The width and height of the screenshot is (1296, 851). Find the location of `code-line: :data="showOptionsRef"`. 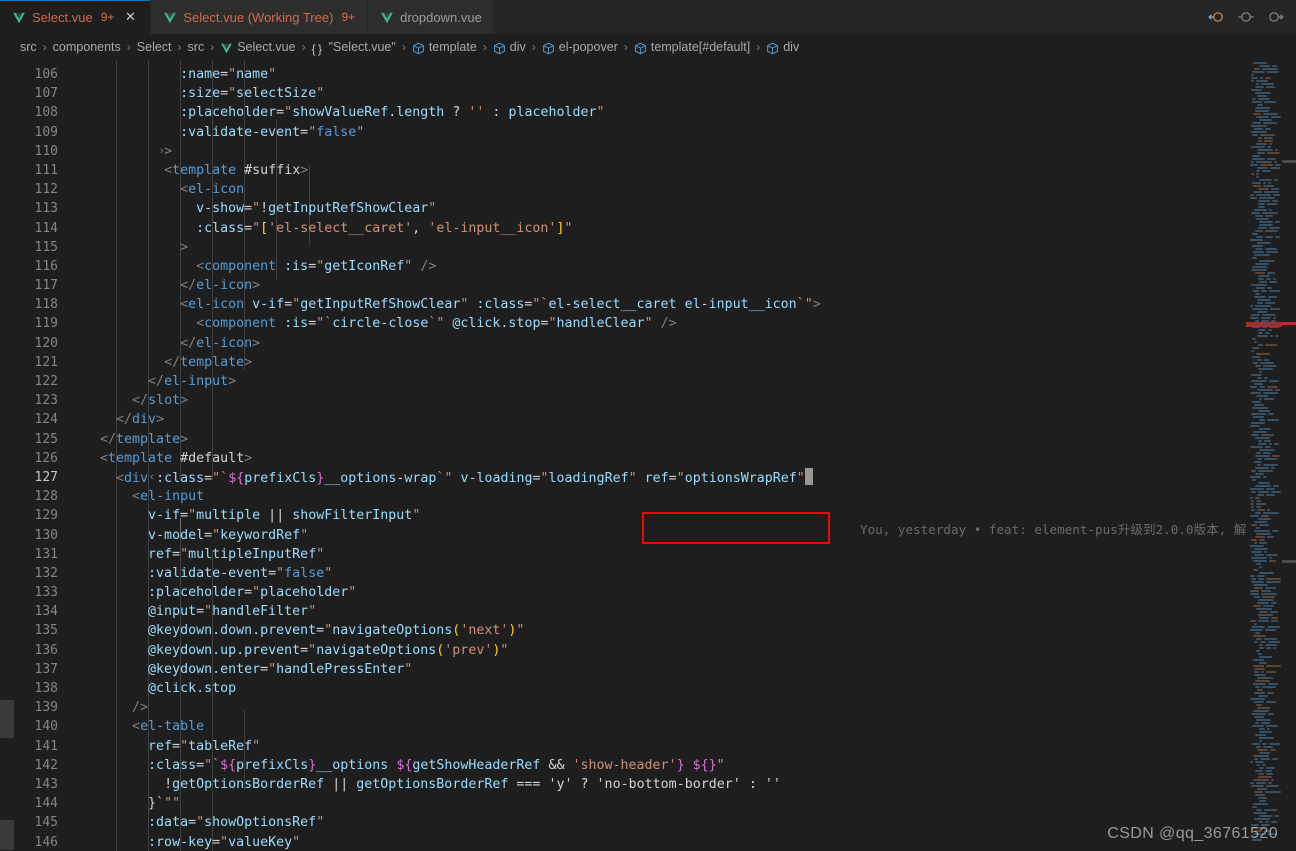

code-line: :data="showOptionsRef" is located at coordinates (665, 822).